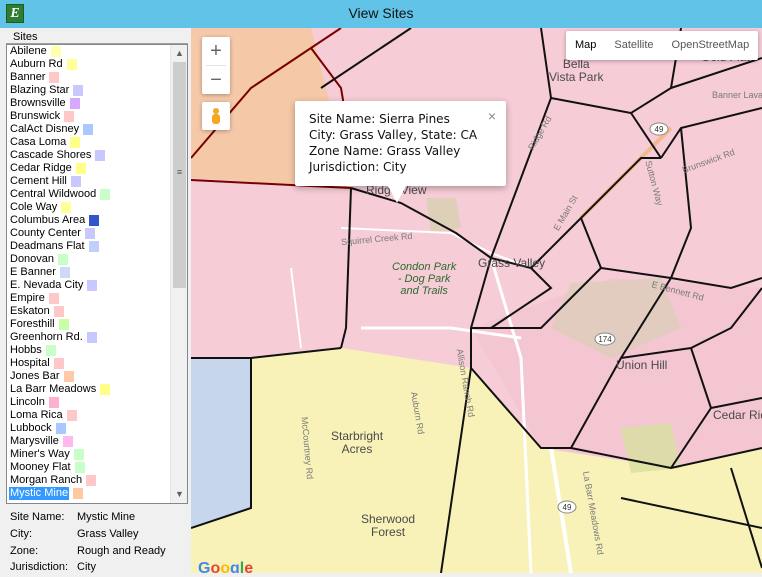 Image resolution: width=762 pixels, height=577 pixels. I want to click on site-label: Cascade Shores, so click(51, 155).